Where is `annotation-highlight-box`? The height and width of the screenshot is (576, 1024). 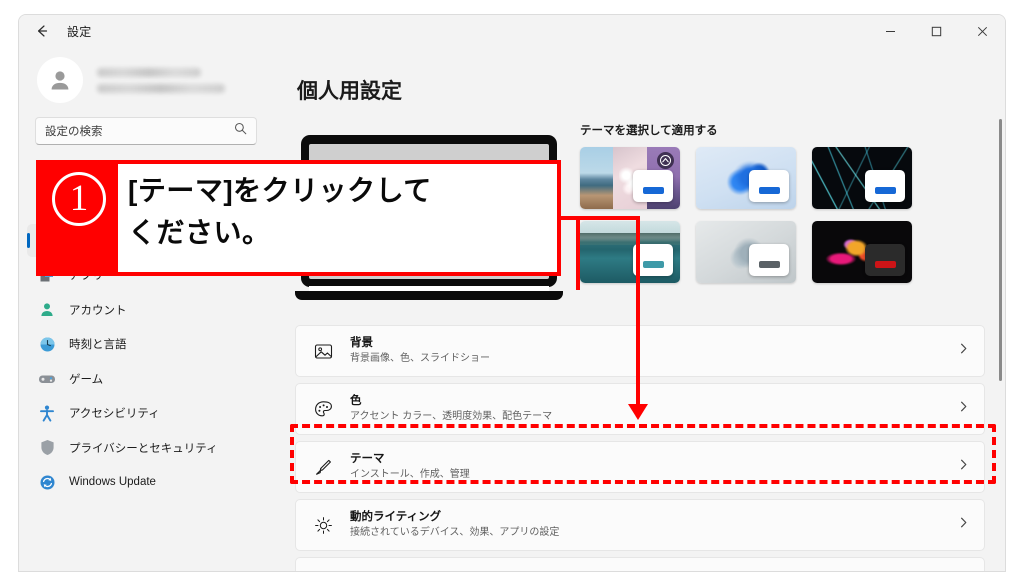
annotation-highlight-box is located at coordinates (643, 454).